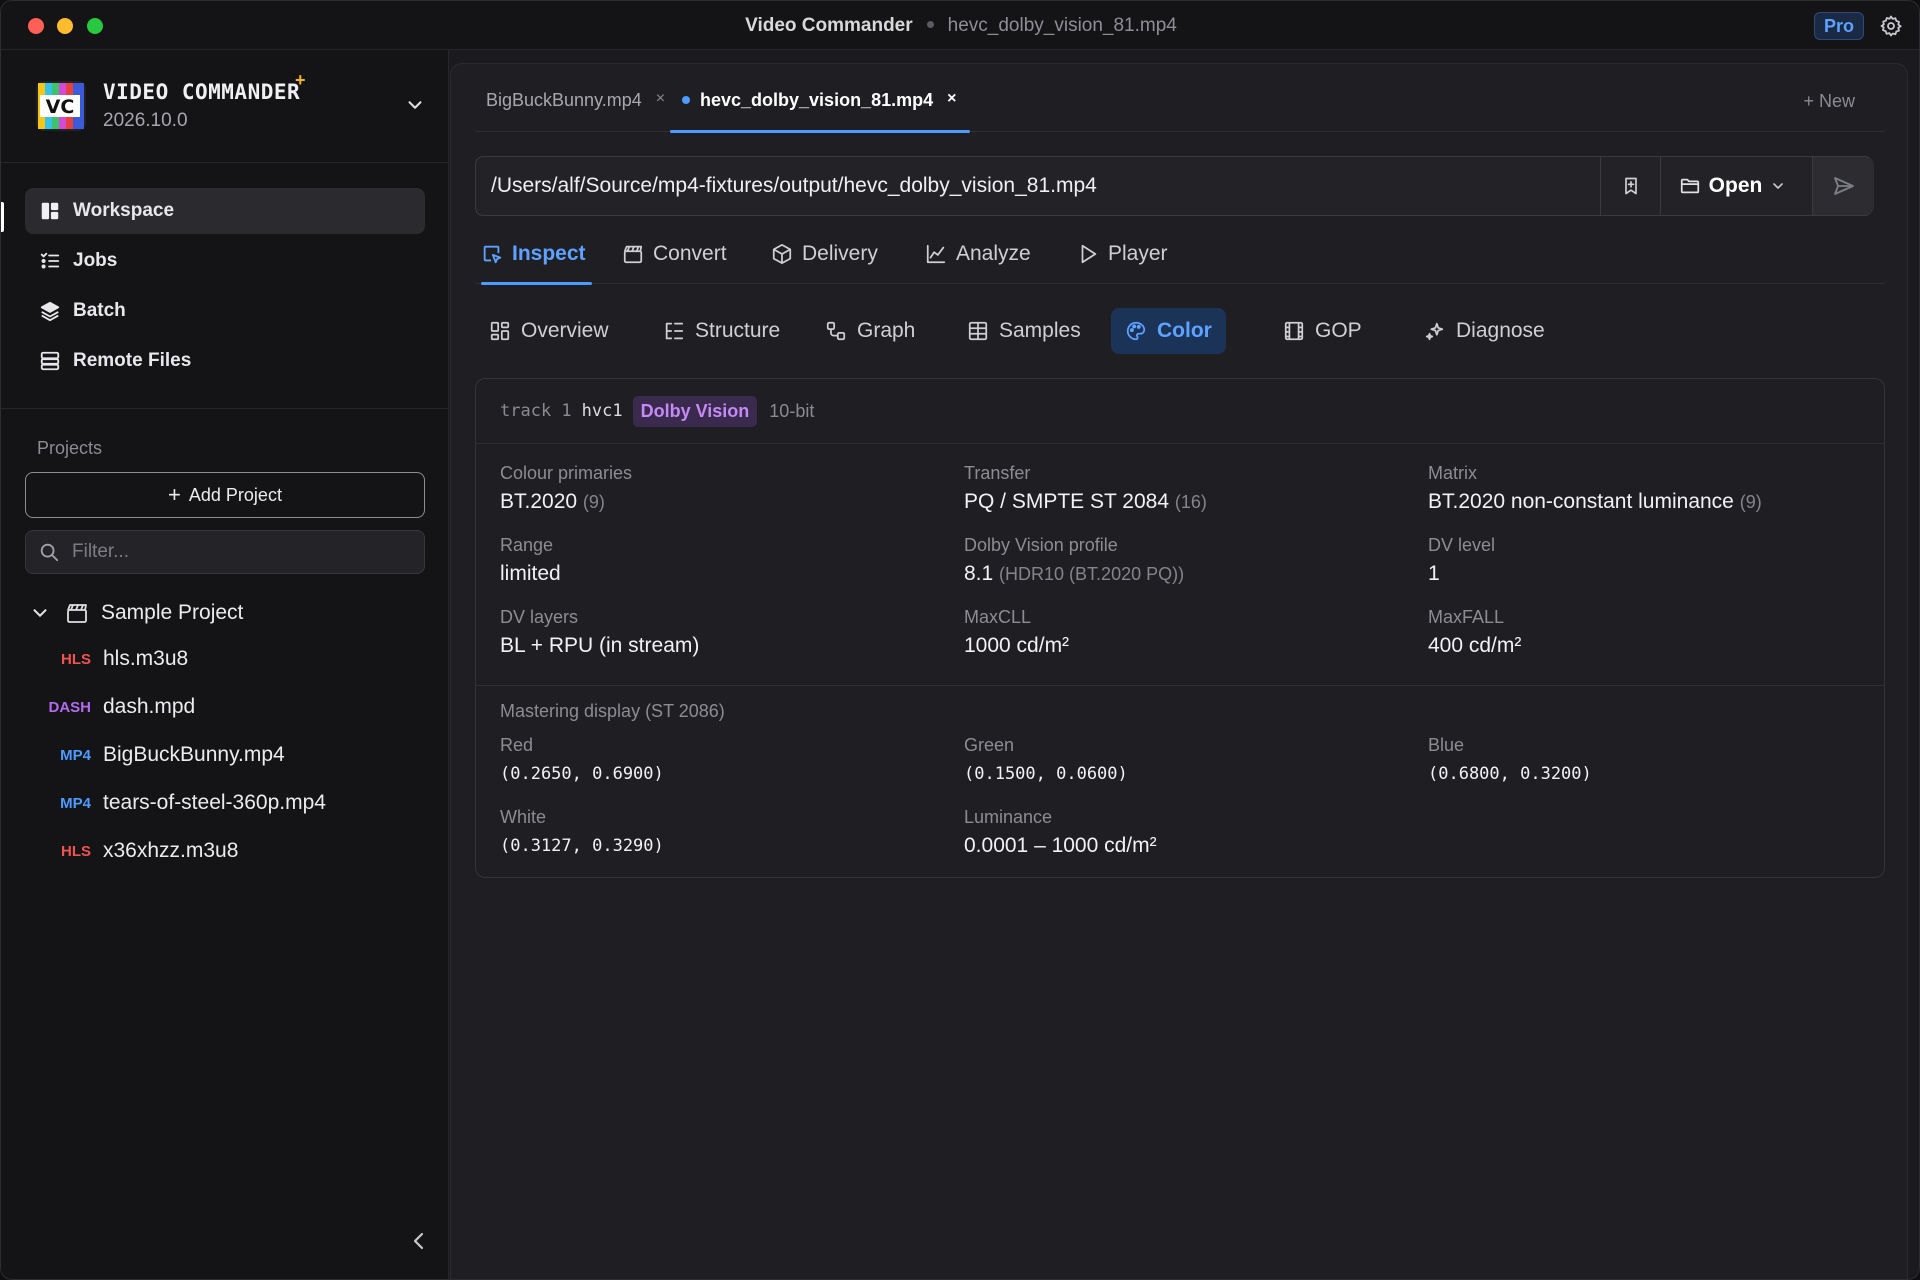 Image resolution: width=1920 pixels, height=1280 pixels. What do you see at coordinates (575, 111) in the screenshot?
I see `file-tab: BigBuckBunny.mp4 ×` at bounding box center [575, 111].